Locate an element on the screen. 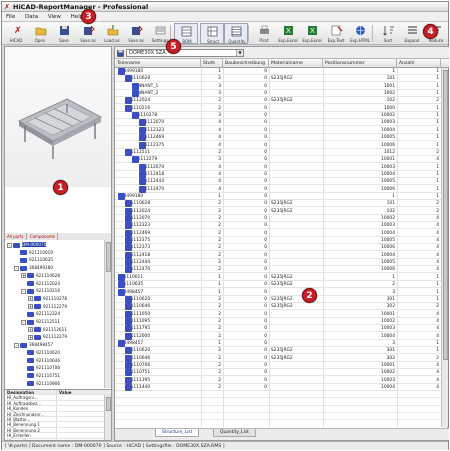 The width and height of the screenshot is (450, 451). col-teilename-header: Teilename is located at coordinates (158, 63).